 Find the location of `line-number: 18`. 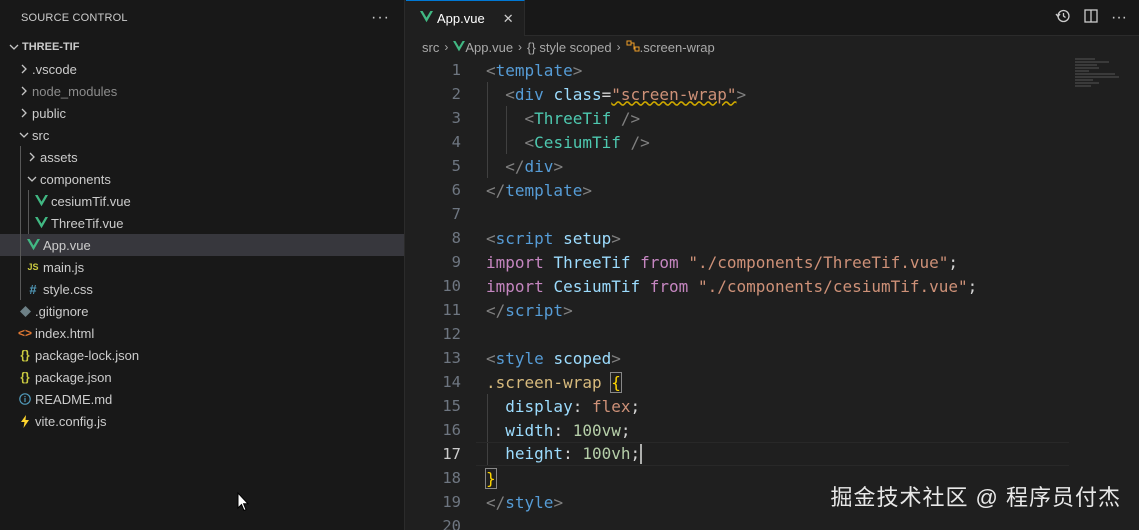

line-number: 18 is located at coordinates (451, 478).